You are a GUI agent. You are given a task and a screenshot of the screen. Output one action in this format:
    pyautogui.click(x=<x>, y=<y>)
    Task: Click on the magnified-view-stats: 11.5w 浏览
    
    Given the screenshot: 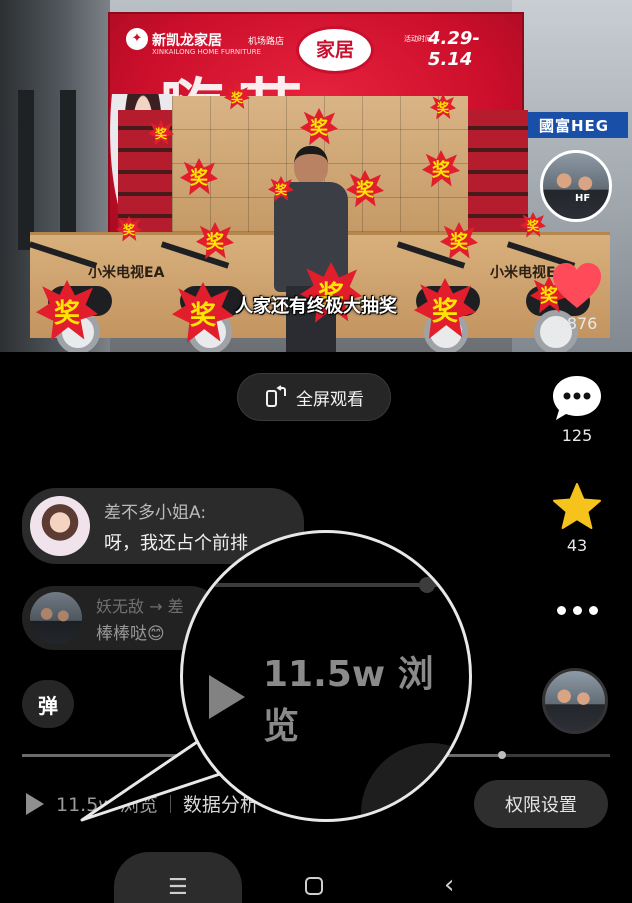 What is the action you would take?
    pyautogui.click(x=339, y=697)
    